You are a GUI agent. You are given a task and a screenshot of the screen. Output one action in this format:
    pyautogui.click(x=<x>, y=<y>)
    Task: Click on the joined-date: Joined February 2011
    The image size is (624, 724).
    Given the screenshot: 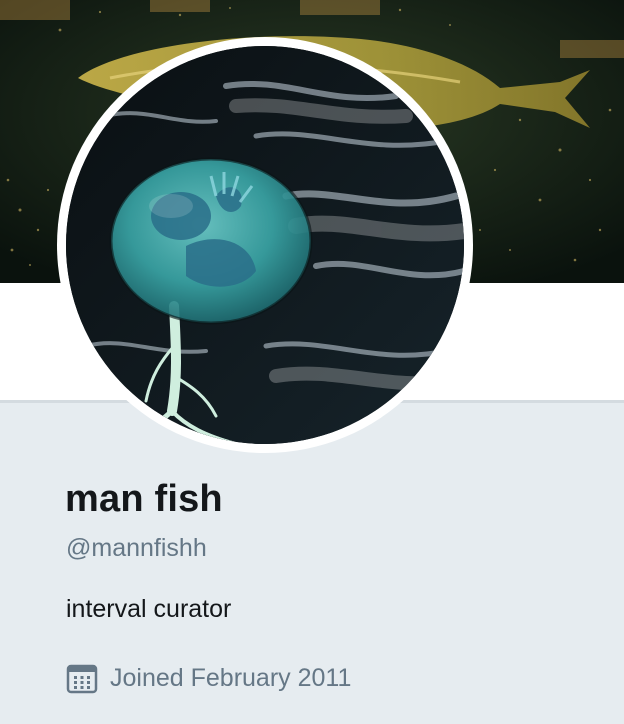 What is the action you would take?
    pyautogui.click(x=208, y=678)
    